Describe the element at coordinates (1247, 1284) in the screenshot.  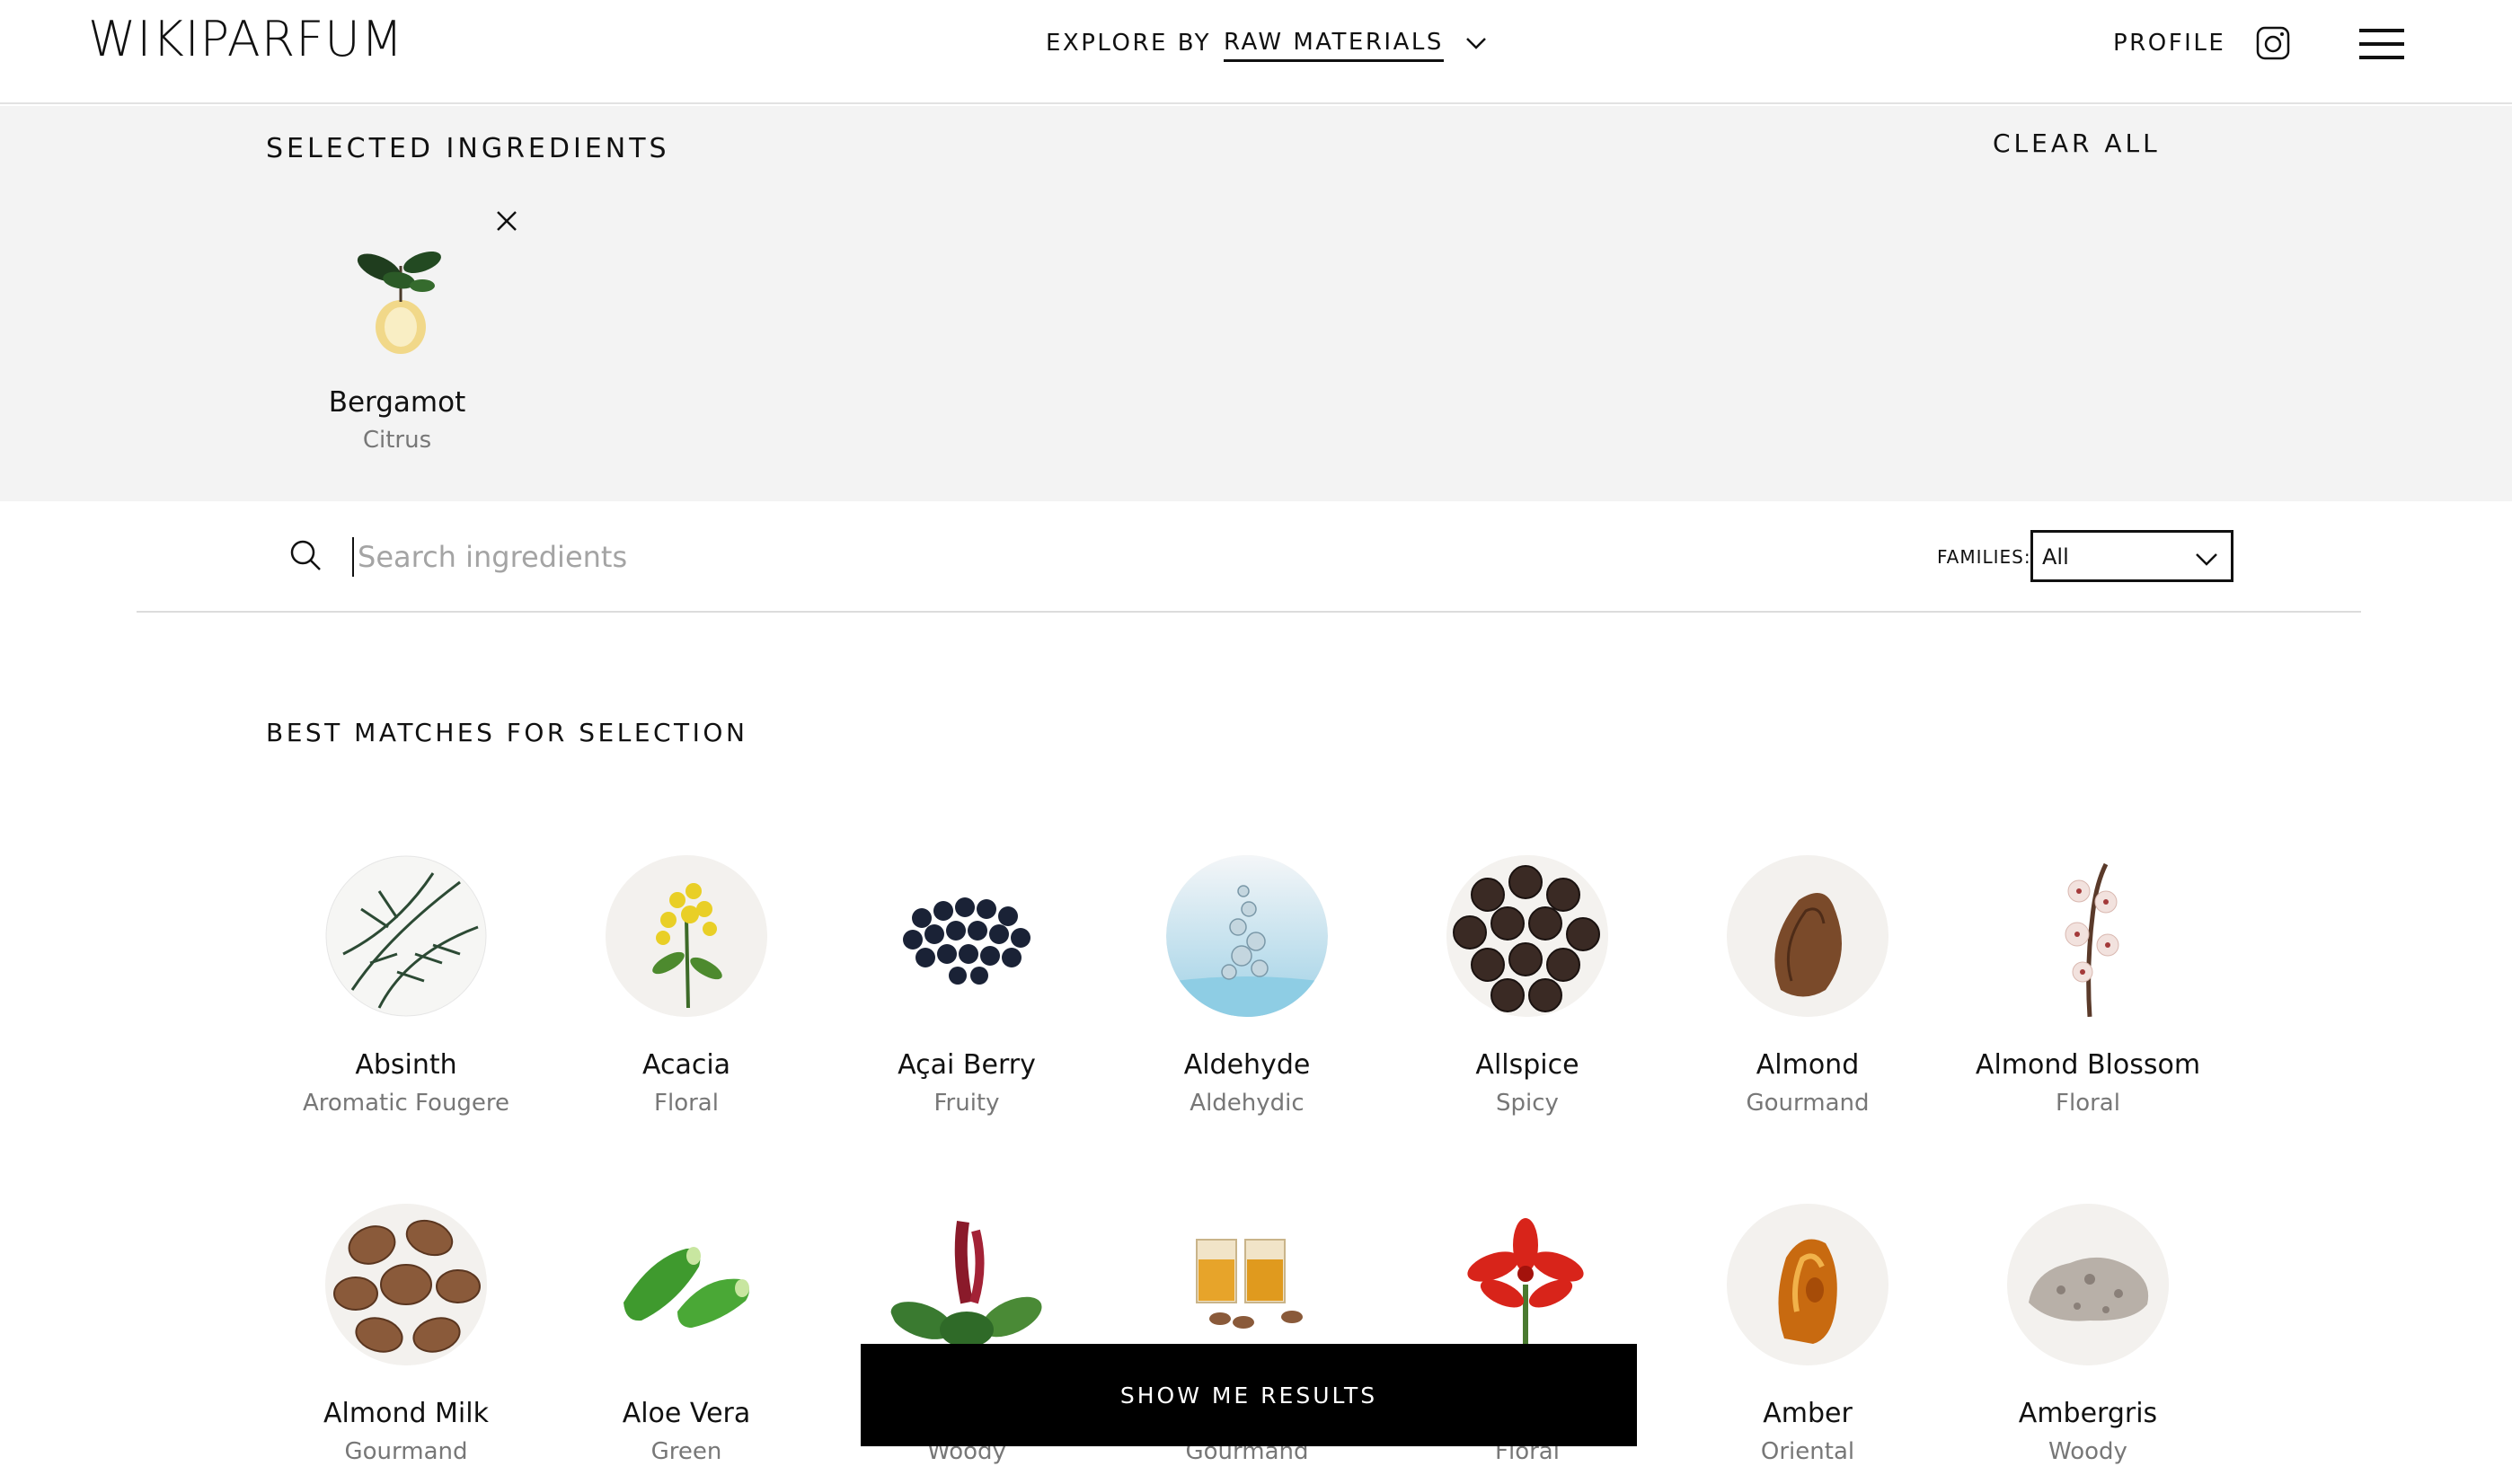
I see `amaretto-glasses-image` at that location.